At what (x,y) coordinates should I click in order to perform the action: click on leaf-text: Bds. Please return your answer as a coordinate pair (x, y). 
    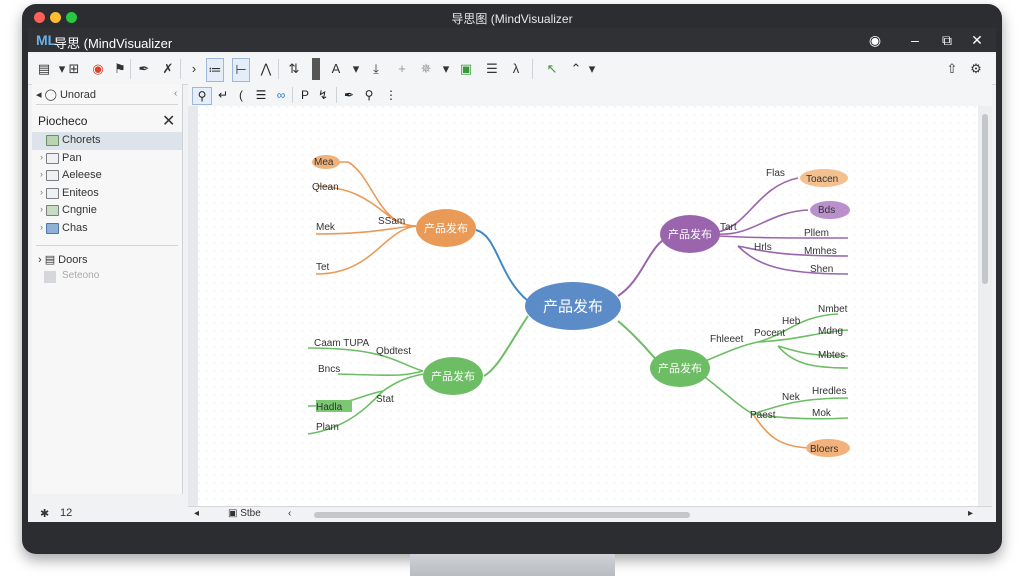
    Looking at the image, I should click on (826, 210).